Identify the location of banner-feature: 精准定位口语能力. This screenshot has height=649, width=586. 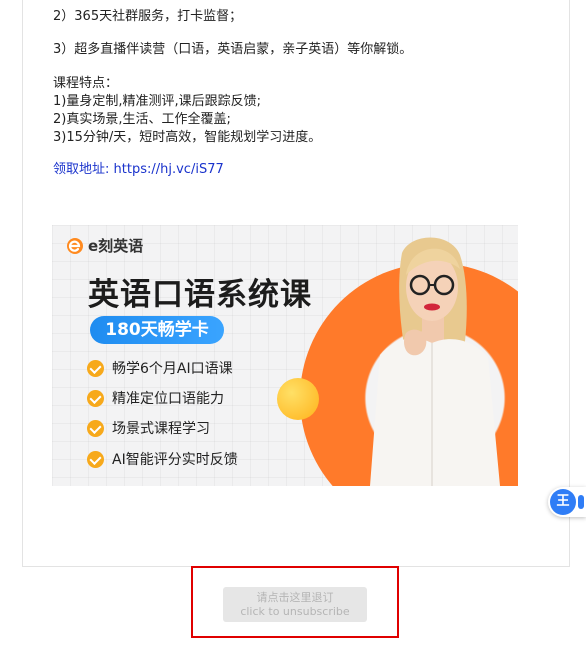
(155, 398).